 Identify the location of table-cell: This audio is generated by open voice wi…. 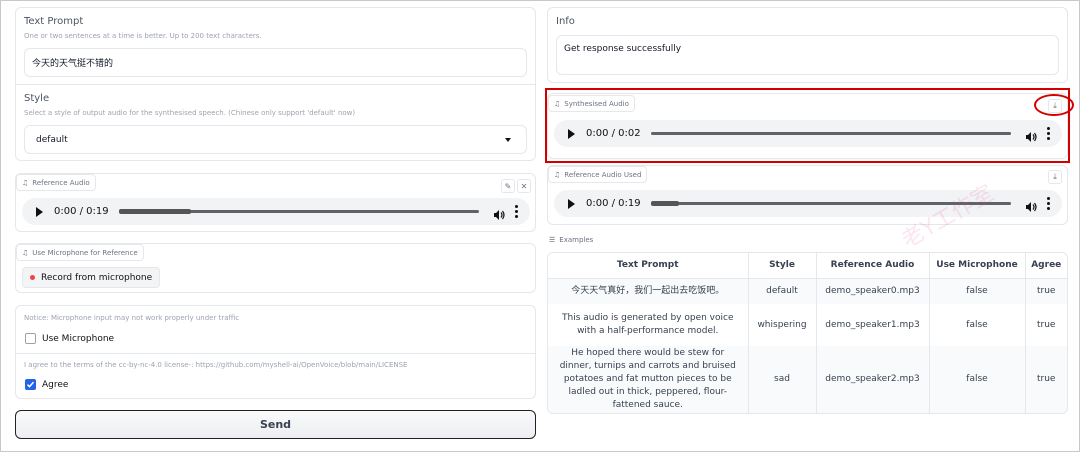
(648, 325).